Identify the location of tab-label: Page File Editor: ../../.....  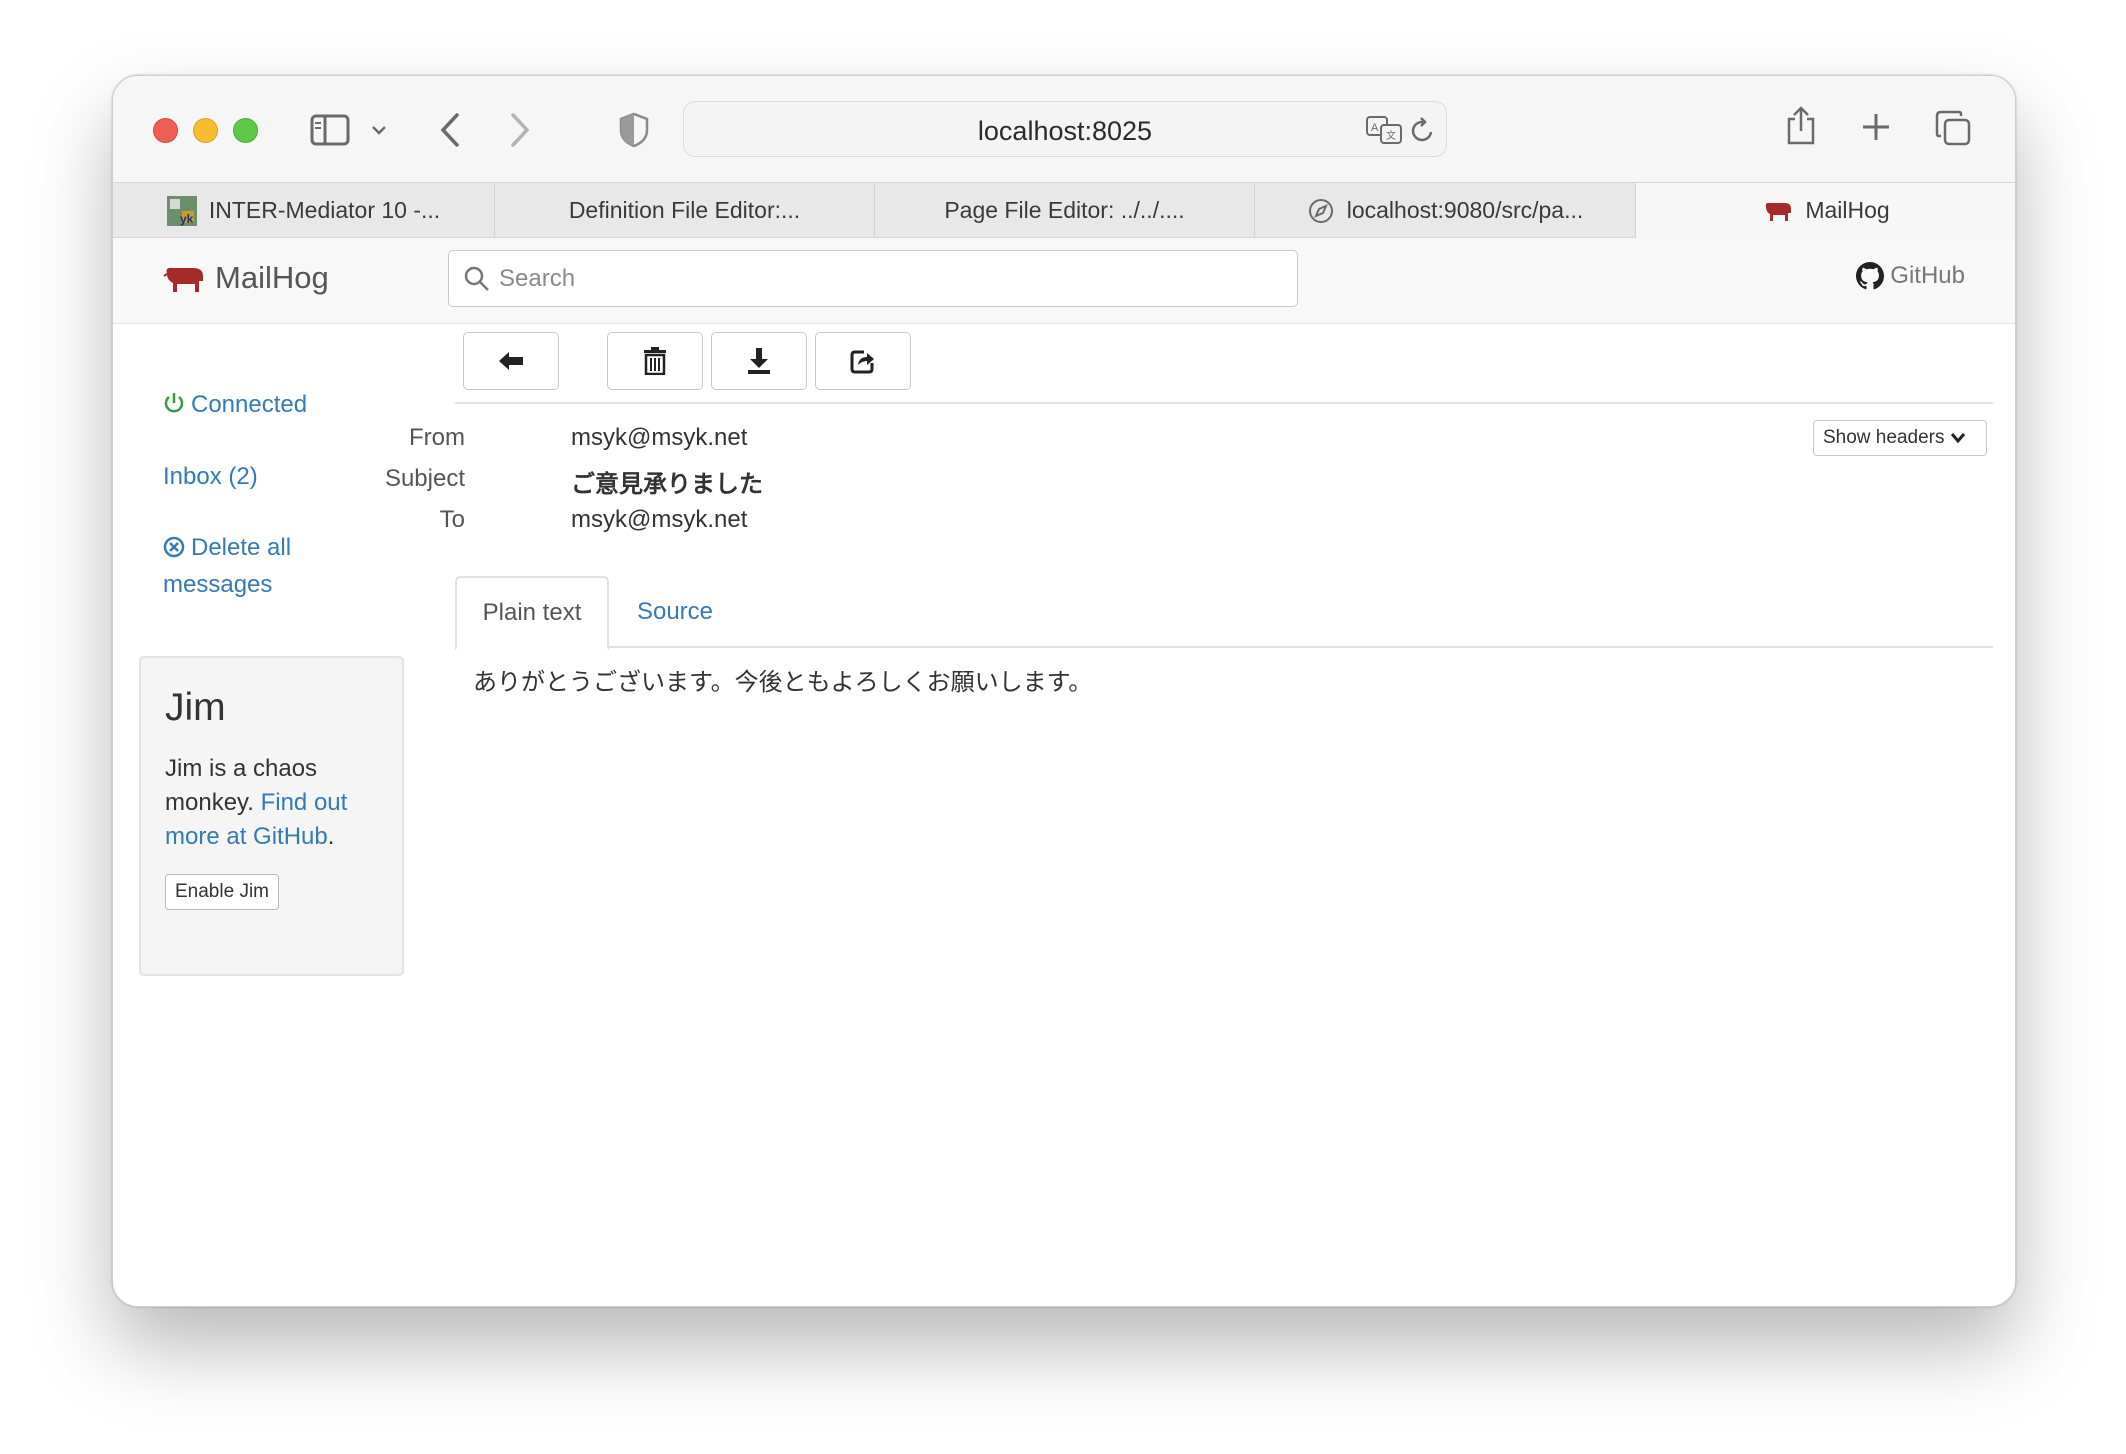
(1064, 210).